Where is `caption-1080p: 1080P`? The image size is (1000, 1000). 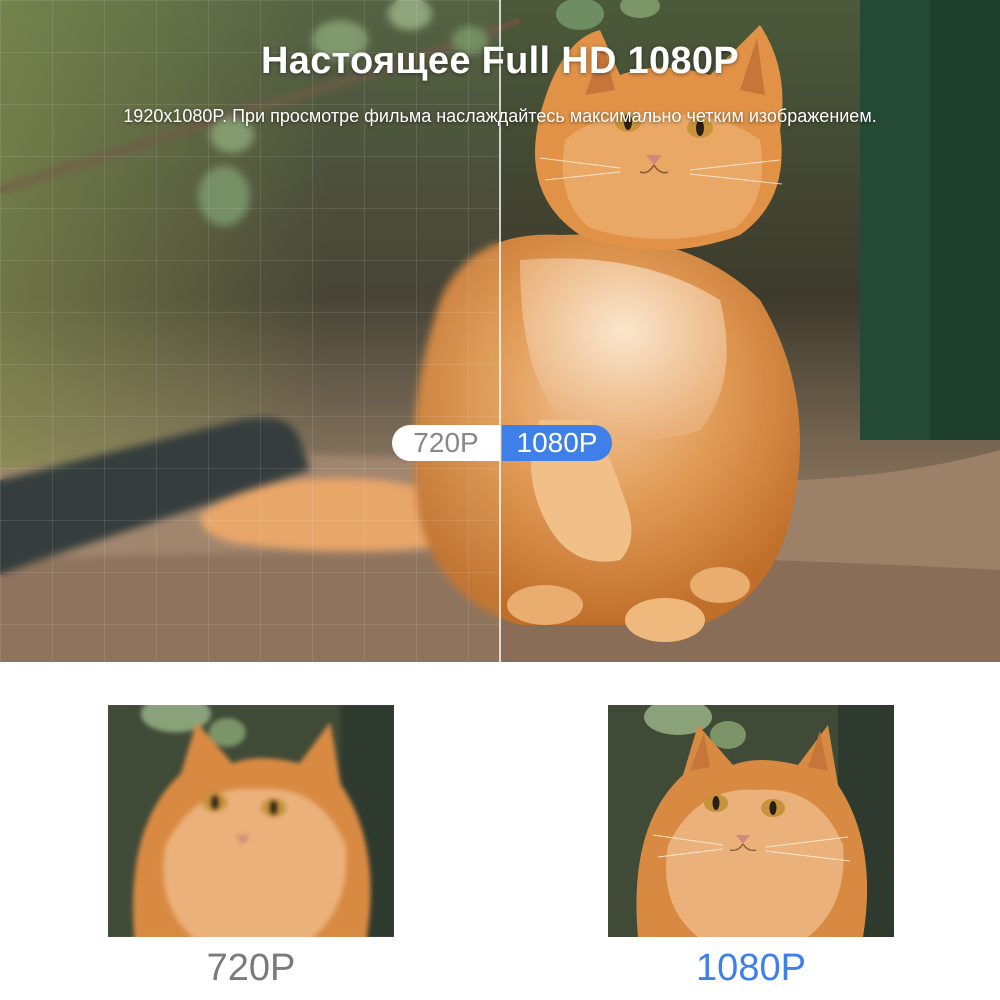 caption-1080p: 1080P is located at coordinates (751, 968).